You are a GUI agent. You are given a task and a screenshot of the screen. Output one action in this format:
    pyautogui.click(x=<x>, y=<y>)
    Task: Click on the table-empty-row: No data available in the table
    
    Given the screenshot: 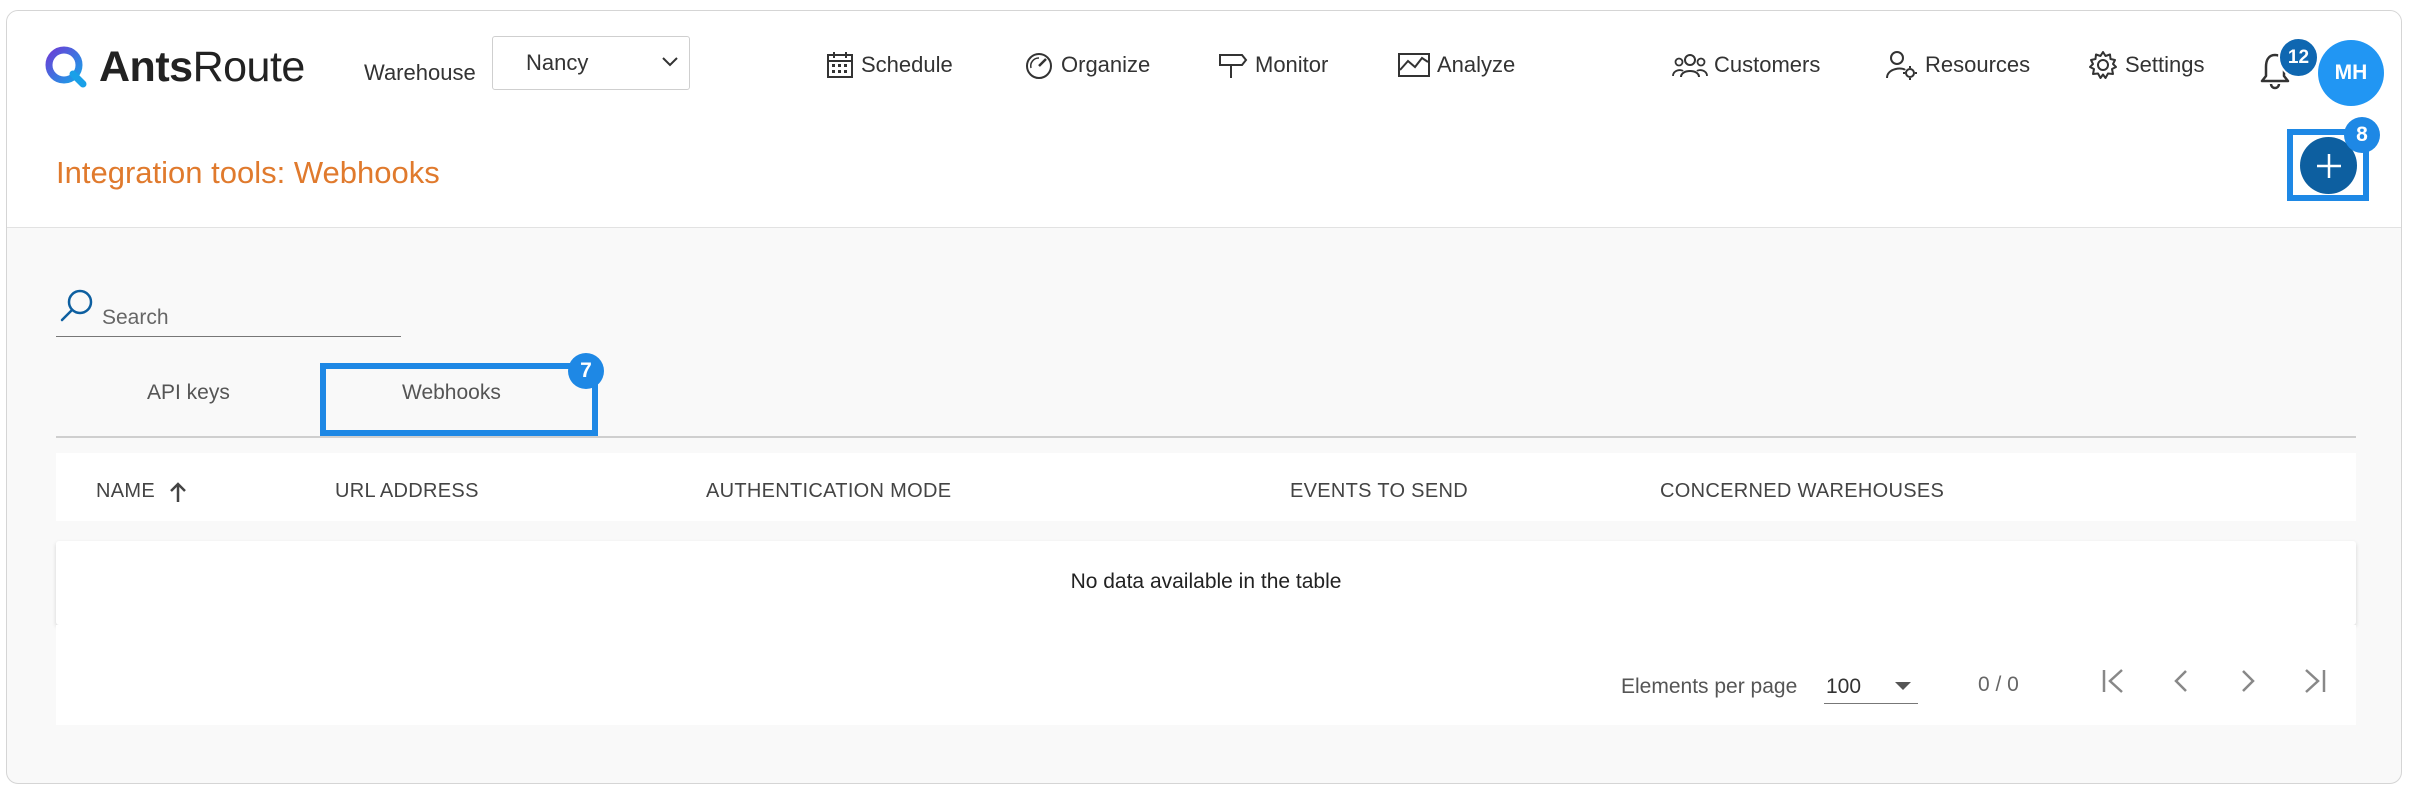 What is the action you would take?
    pyautogui.click(x=1206, y=583)
    